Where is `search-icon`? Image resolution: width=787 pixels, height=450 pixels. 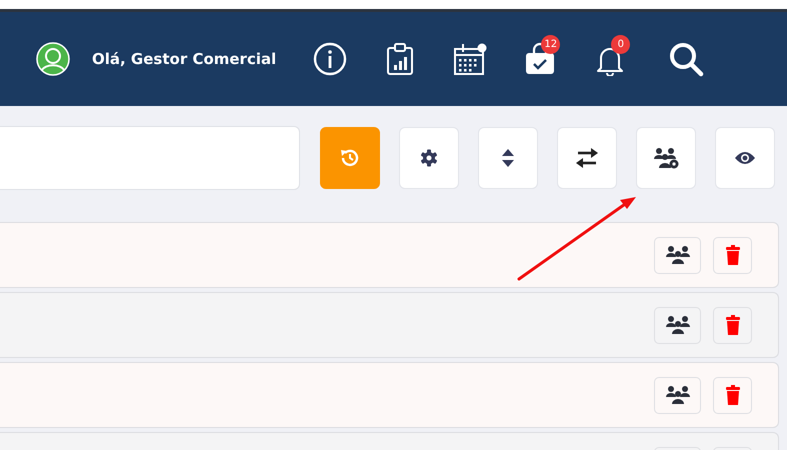 search-icon is located at coordinates (686, 59).